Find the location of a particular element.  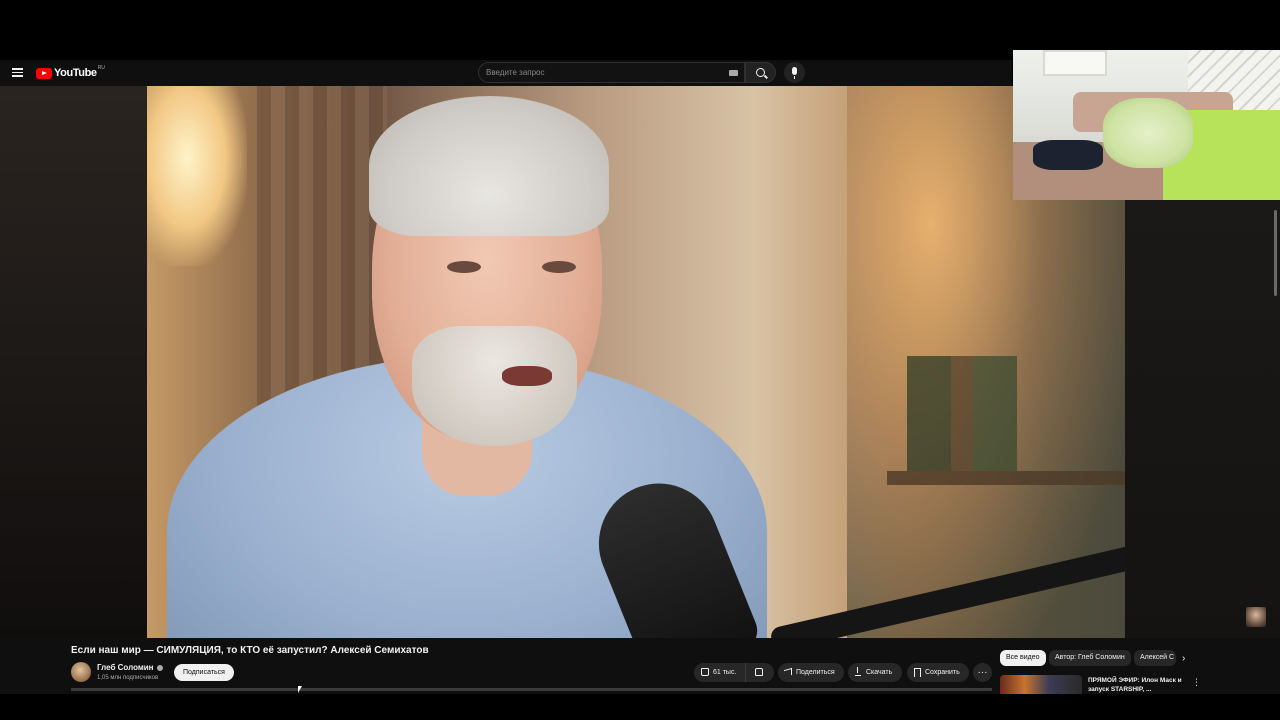

page-background-left is located at coordinates (73, 362).